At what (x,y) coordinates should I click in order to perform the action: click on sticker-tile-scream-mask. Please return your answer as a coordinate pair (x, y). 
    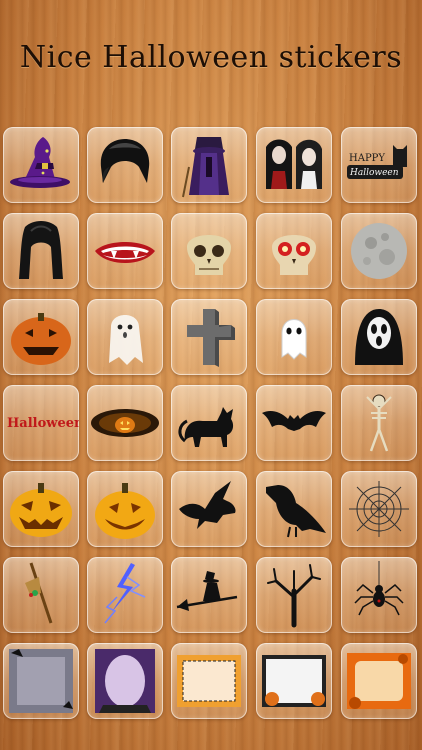
    Looking at the image, I should click on (379, 337).